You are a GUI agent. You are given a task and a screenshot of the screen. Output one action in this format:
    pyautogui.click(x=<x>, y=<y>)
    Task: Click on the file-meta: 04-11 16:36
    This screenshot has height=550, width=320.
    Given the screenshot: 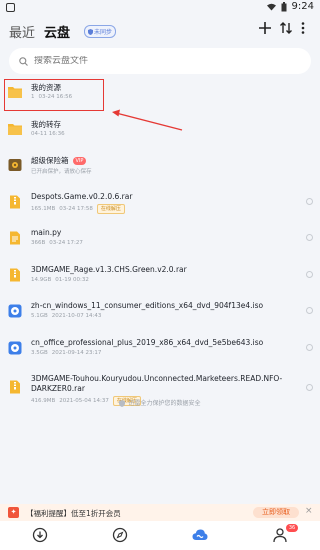 What is the action you would take?
    pyautogui.click(x=48, y=134)
    